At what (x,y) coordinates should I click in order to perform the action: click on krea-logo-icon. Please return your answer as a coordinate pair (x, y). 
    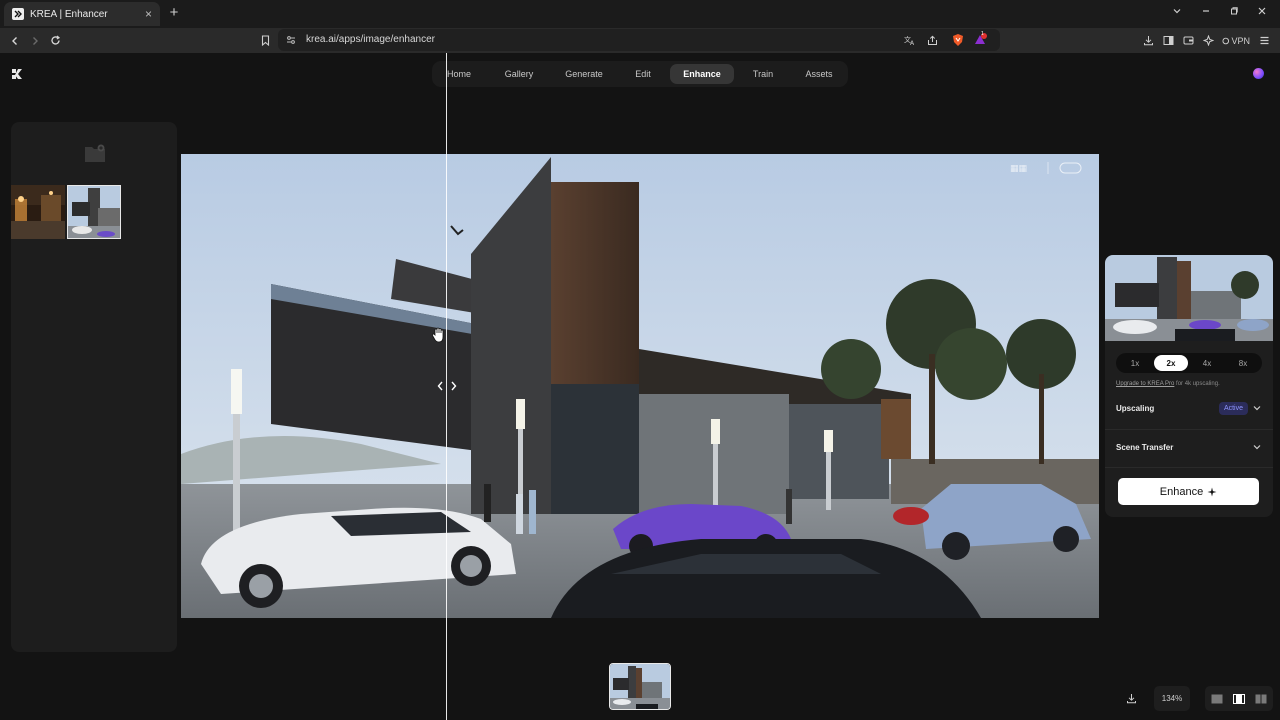
    Looking at the image, I should click on (17, 74).